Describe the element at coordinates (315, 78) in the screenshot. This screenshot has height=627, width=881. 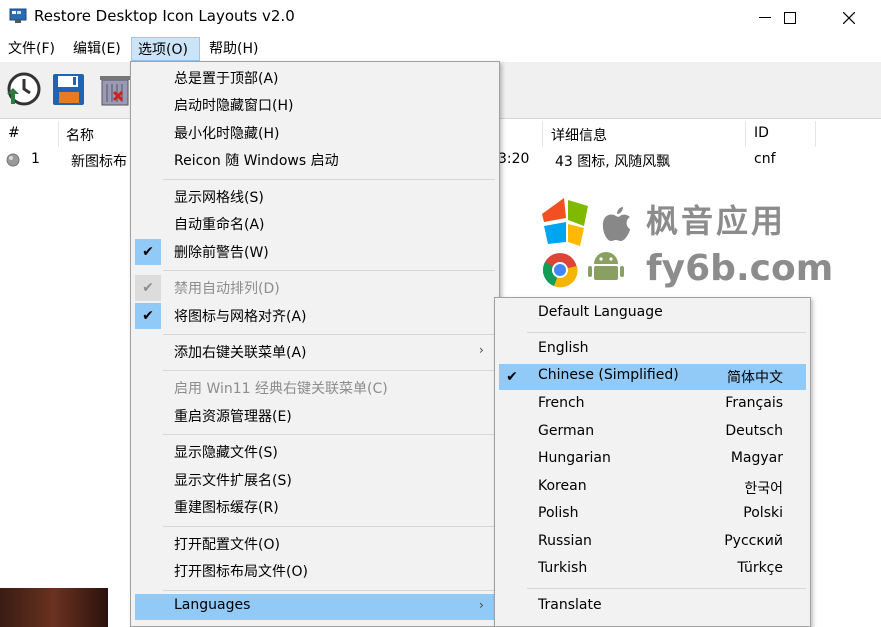
I see `menu-item-always-on-top: 总是置于顶部(A)` at that location.